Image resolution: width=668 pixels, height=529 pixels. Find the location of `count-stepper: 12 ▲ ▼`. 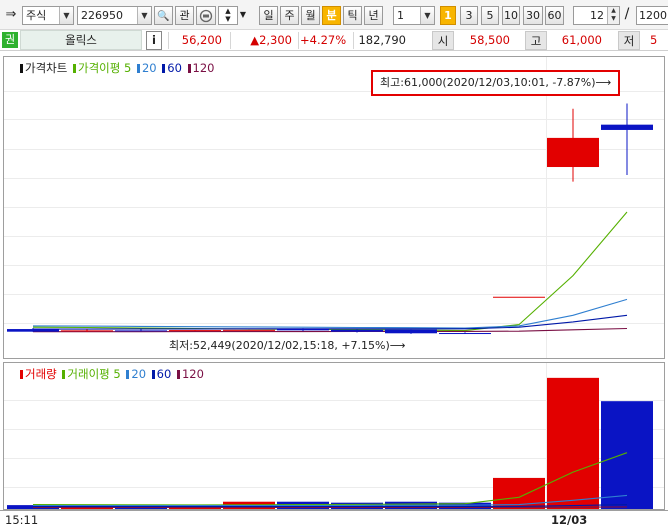

count-stepper: 12 ▲ ▼ is located at coordinates (596, 15).